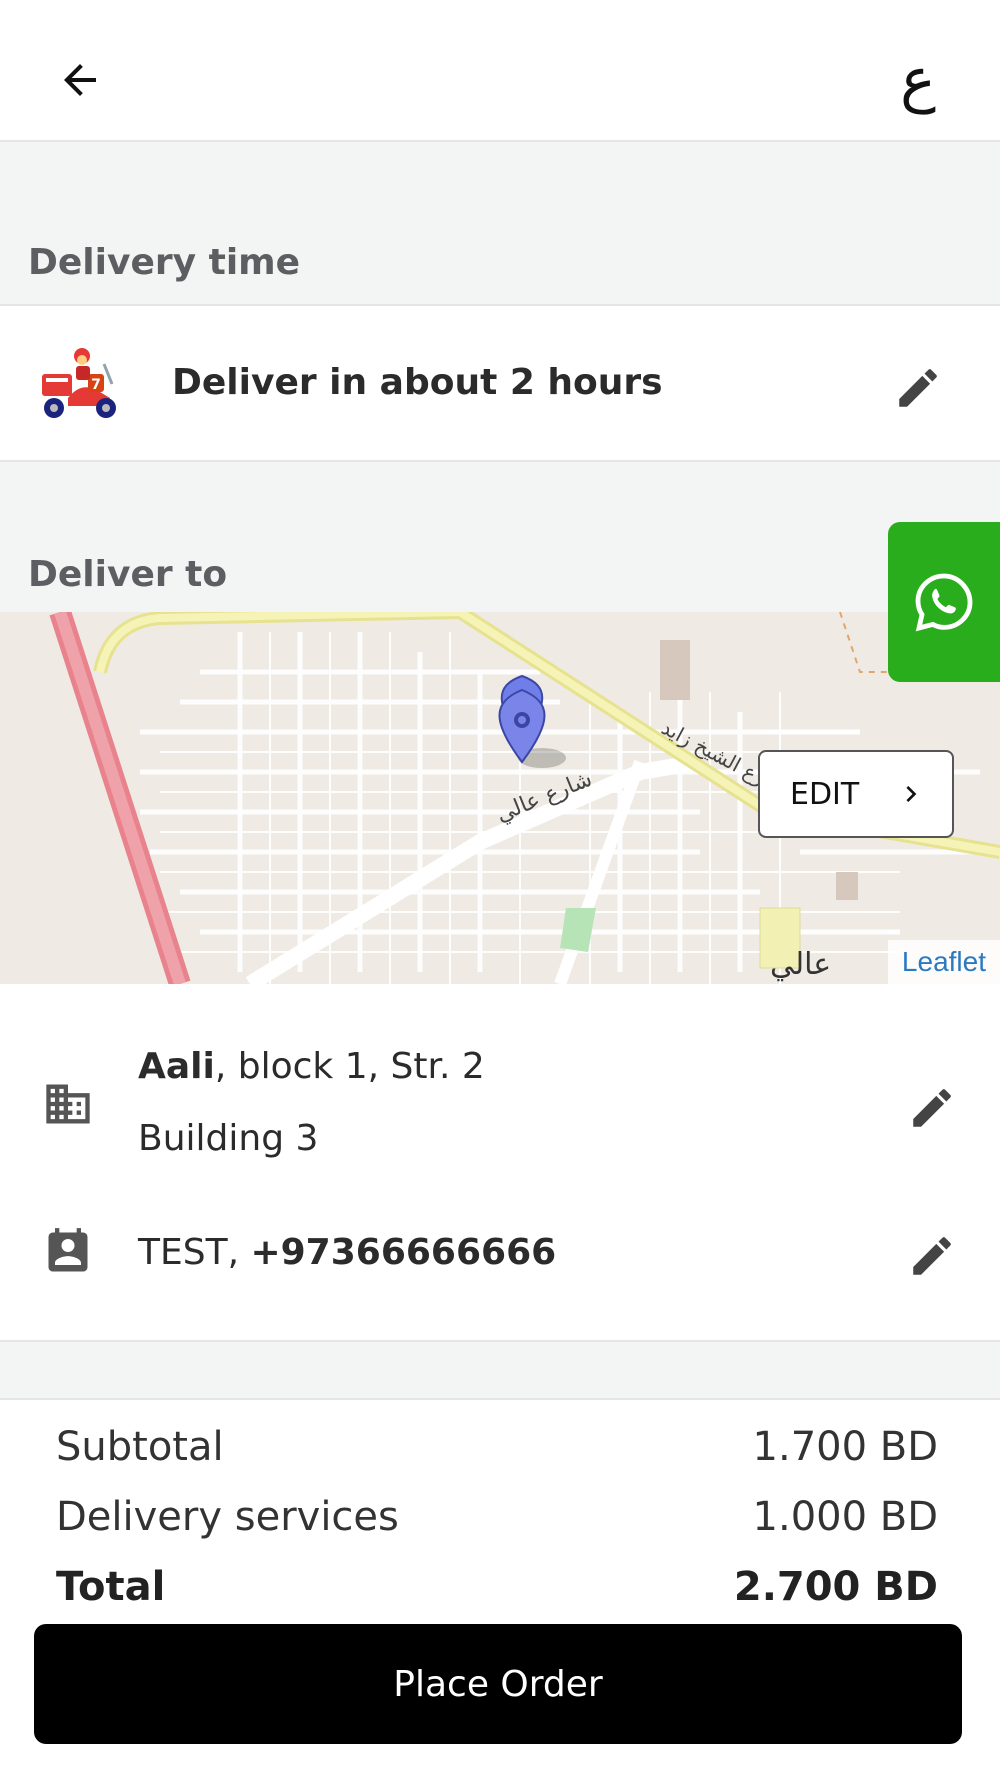 The image size is (1000, 1778). I want to click on contact-info: TEST, +97366666666, so click(347, 1252).